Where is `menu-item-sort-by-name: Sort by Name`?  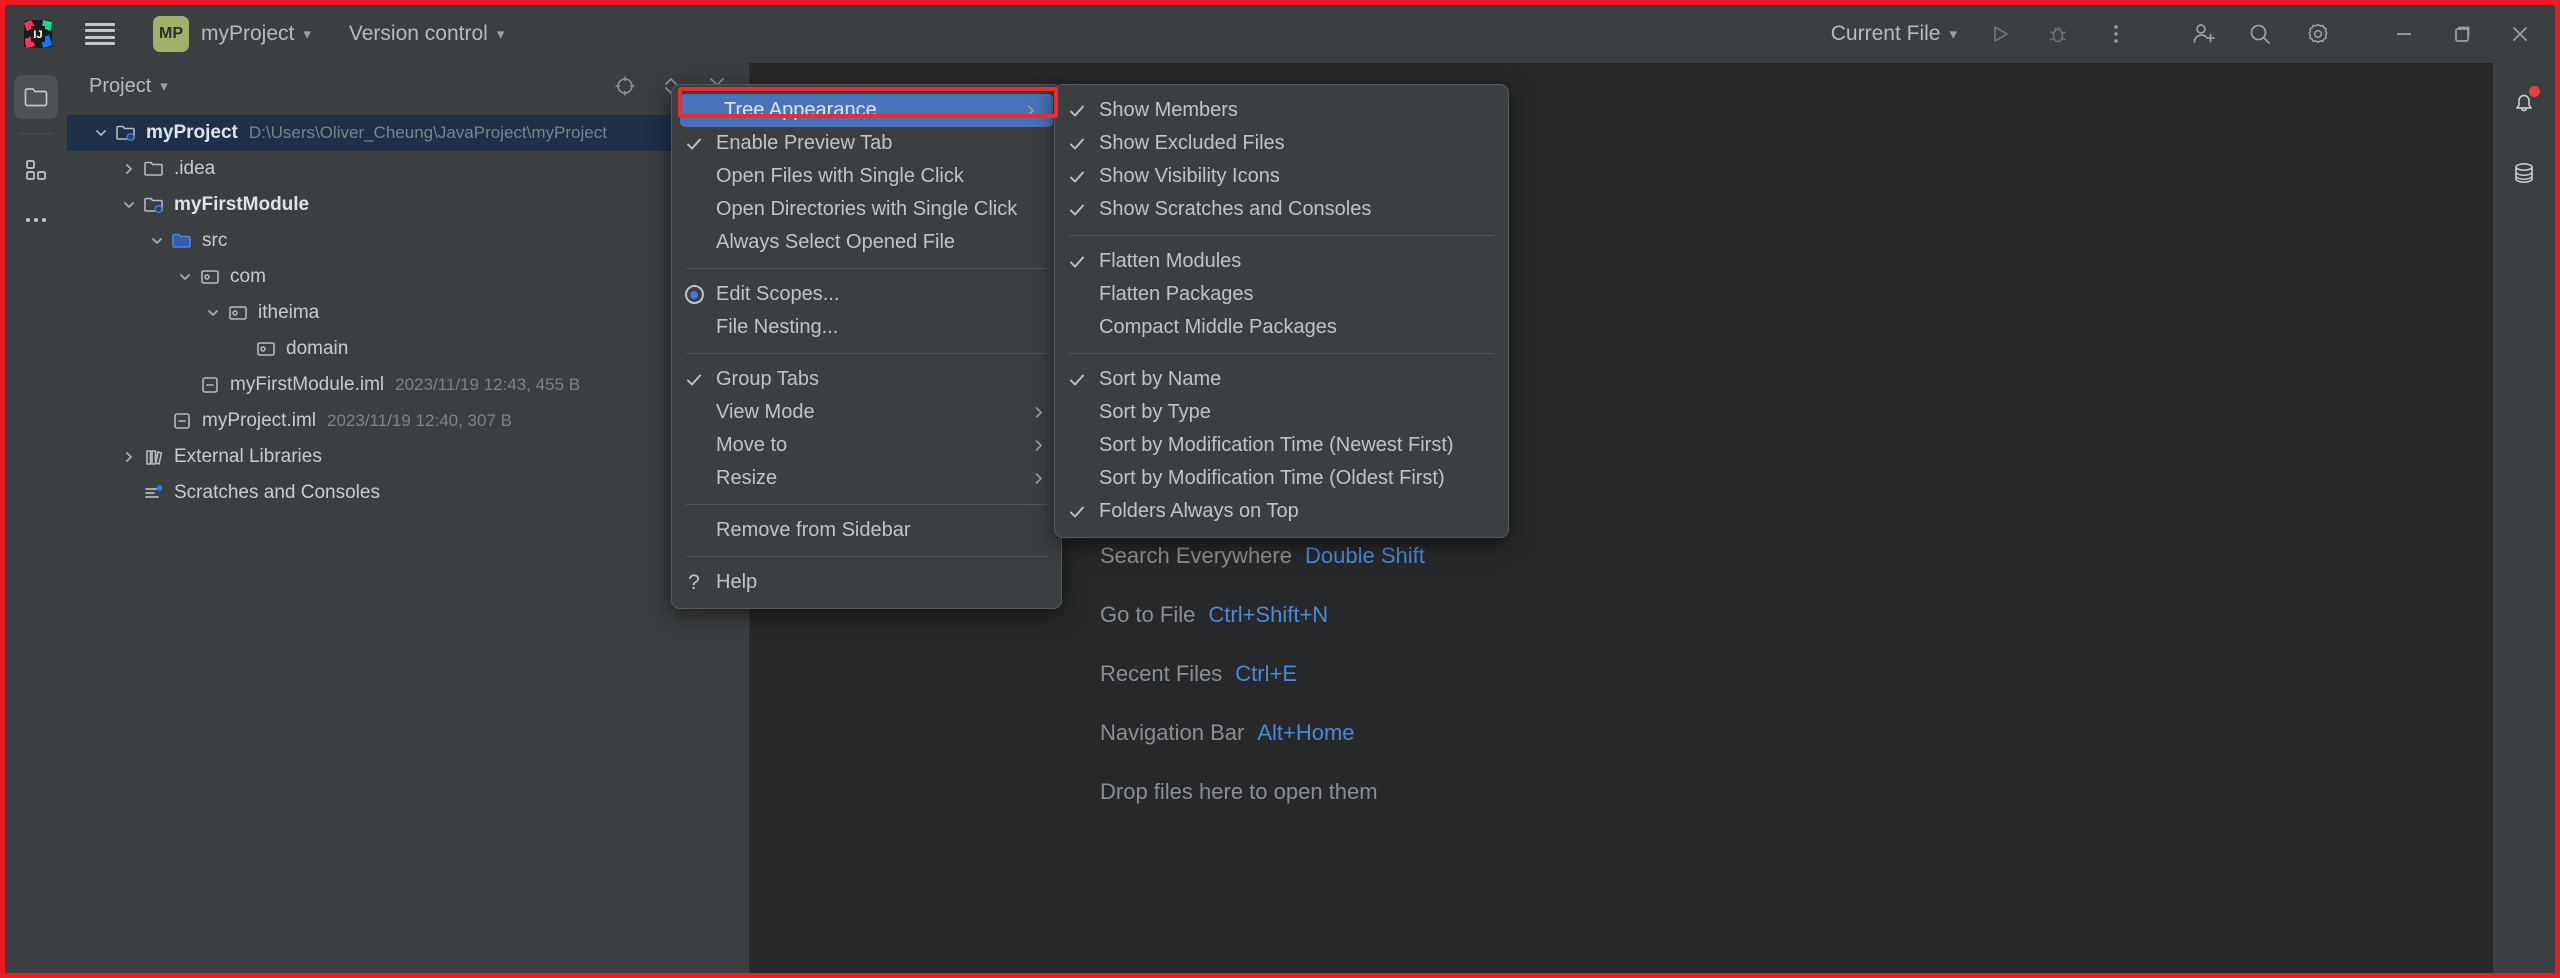 menu-item-sort-by-name: Sort by Name is located at coordinates (1281, 379).